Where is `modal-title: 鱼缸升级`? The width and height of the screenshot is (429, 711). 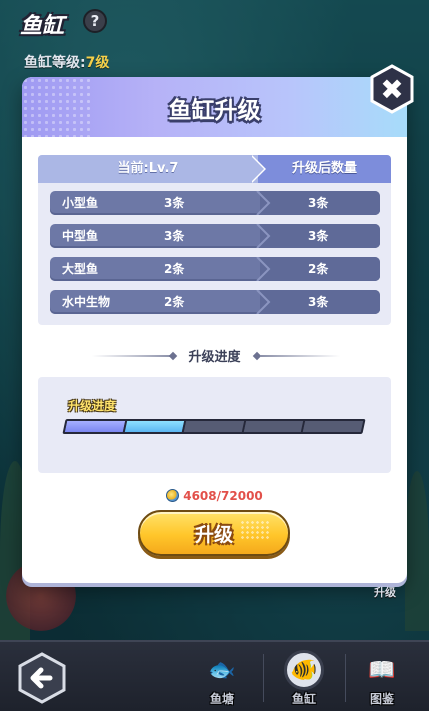
modal-title: 鱼缸升级 is located at coordinates (214, 111).